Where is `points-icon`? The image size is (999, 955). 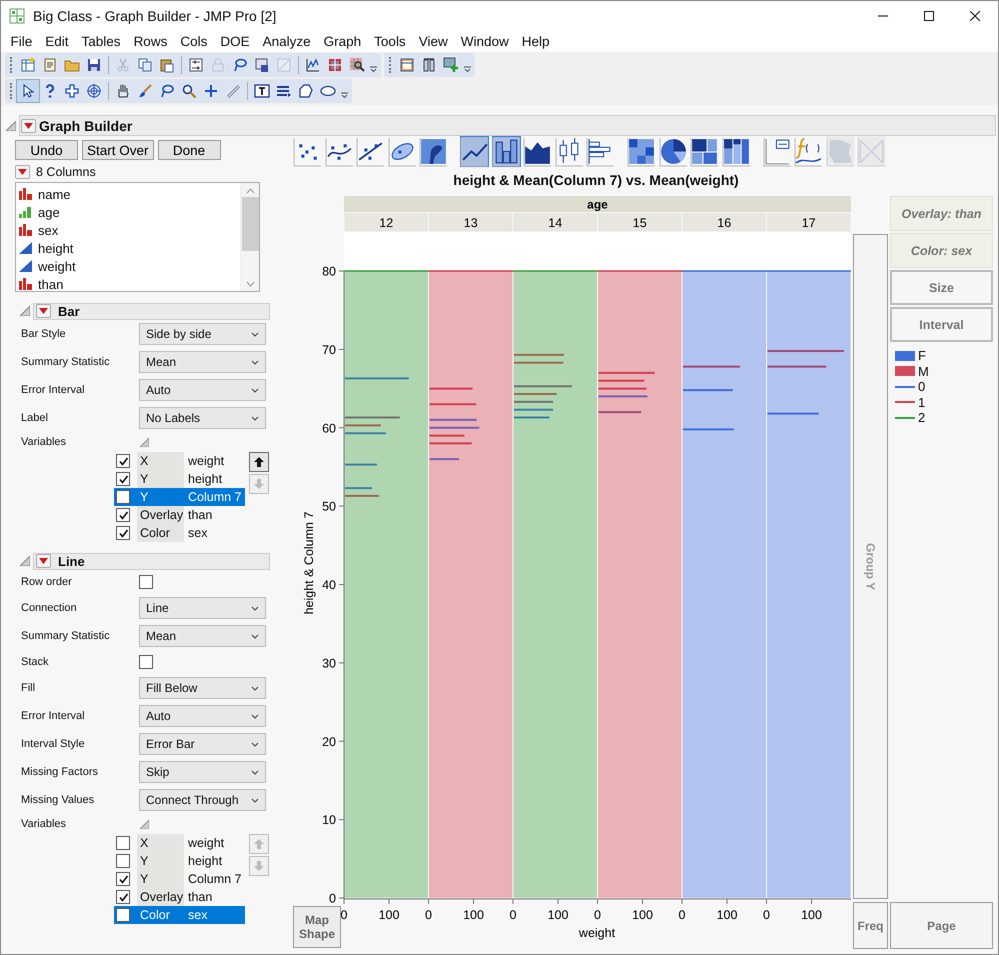
points-icon is located at coordinates (307, 151).